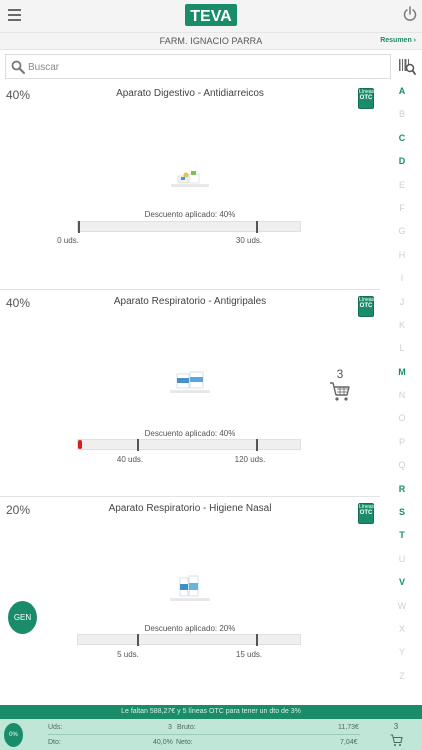 The height and width of the screenshot is (750, 422). Describe the element at coordinates (190, 301) in the screenshot. I see `category-title: Aparato Respiratorio - Antigripales` at that location.